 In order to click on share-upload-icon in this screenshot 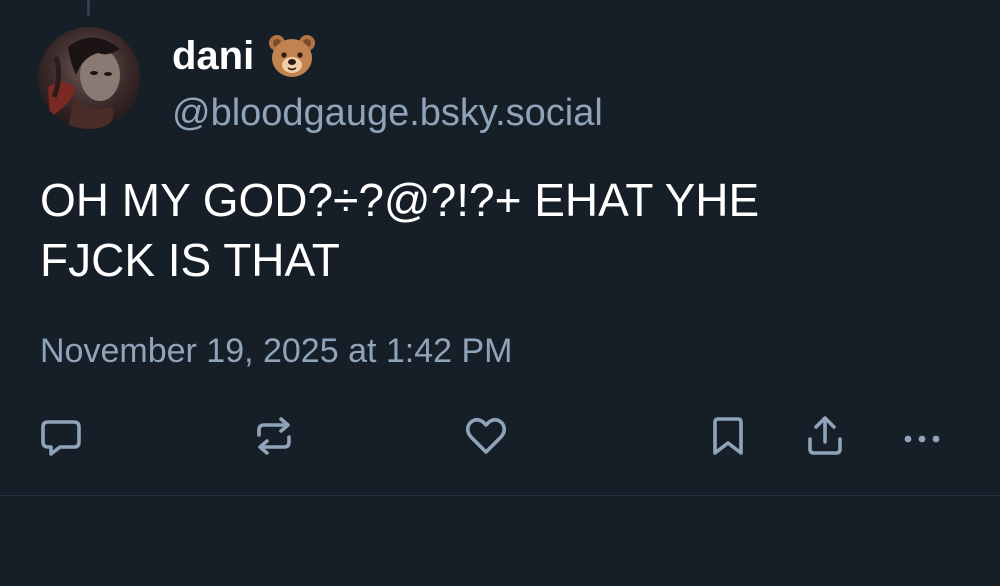, I will do `click(825, 435)`.